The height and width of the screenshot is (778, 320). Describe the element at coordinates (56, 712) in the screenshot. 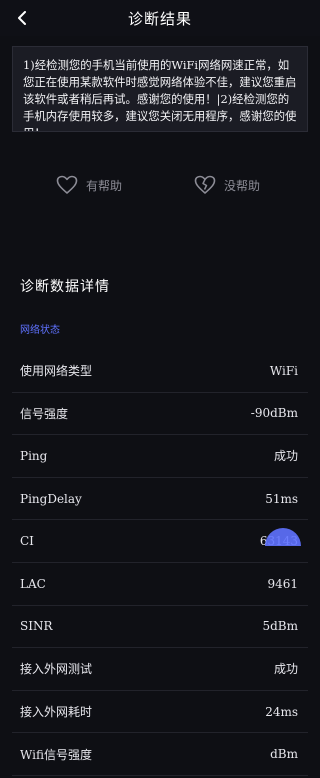

I see `row-label: 接入外网耗时` at that location.